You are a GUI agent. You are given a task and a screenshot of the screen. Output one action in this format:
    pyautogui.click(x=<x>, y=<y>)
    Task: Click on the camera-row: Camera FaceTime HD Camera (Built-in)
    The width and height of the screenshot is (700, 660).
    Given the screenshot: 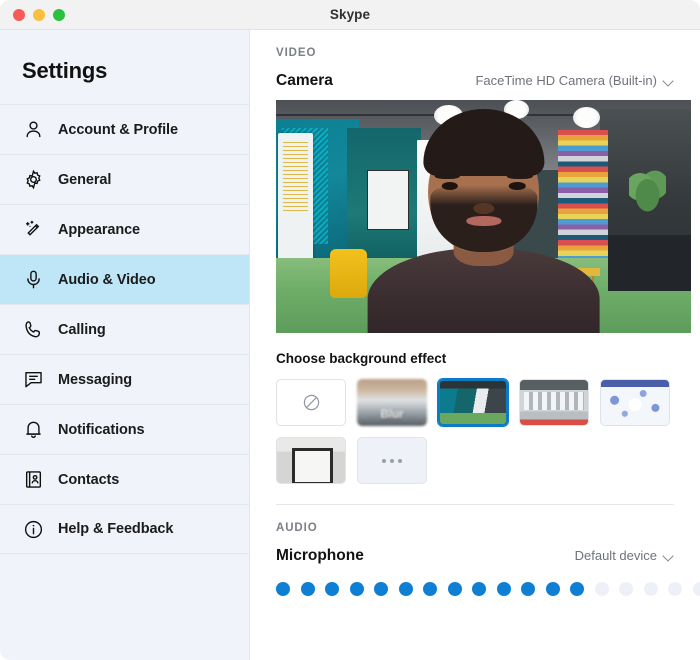 What is the action you would take?
    pyautogui.click(x=475, y=81)
    